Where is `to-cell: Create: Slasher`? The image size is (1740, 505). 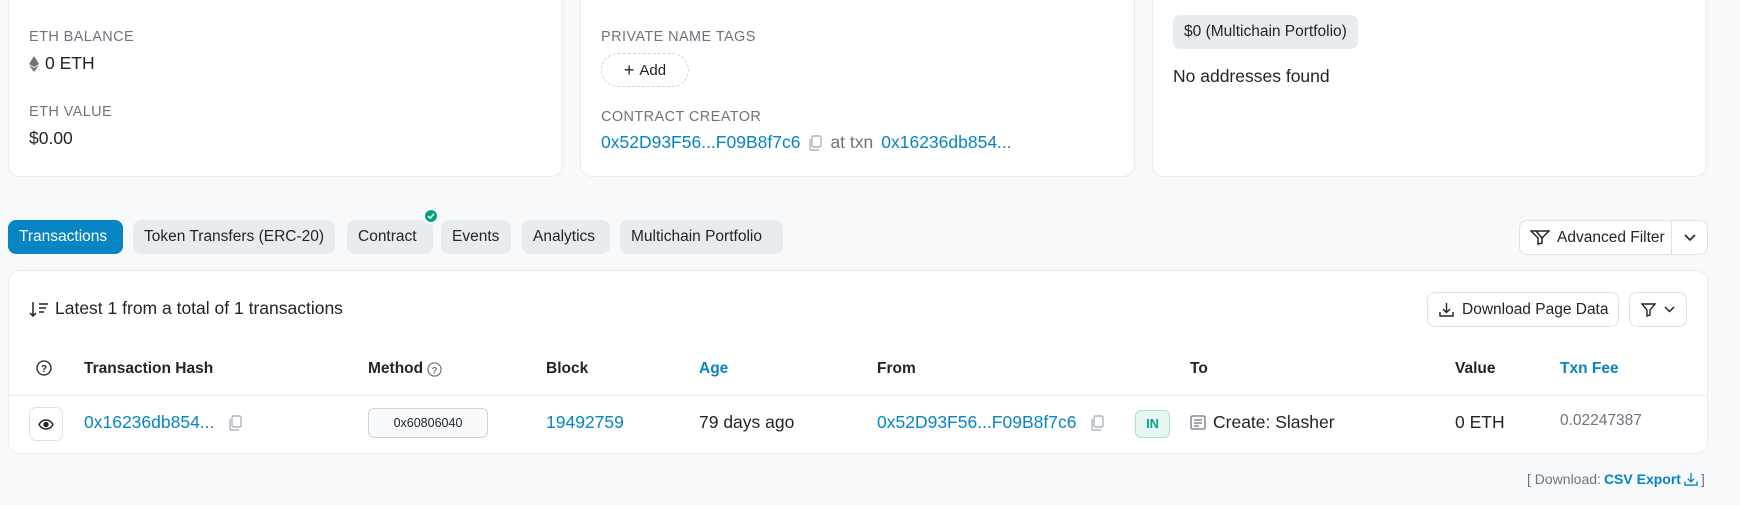 to-cell: Create: Slasher is located at coordinates (1262, 422).